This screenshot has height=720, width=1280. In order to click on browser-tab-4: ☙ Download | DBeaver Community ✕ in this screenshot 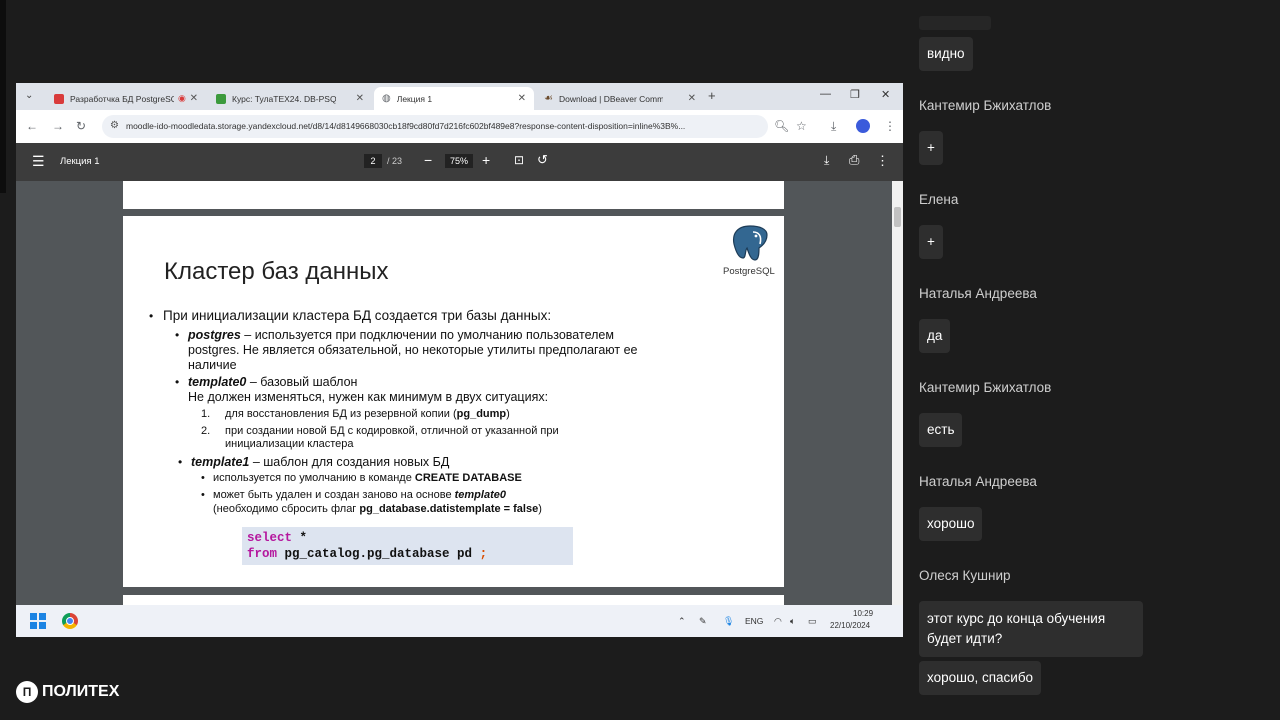, I will do `click(620, 98)`.